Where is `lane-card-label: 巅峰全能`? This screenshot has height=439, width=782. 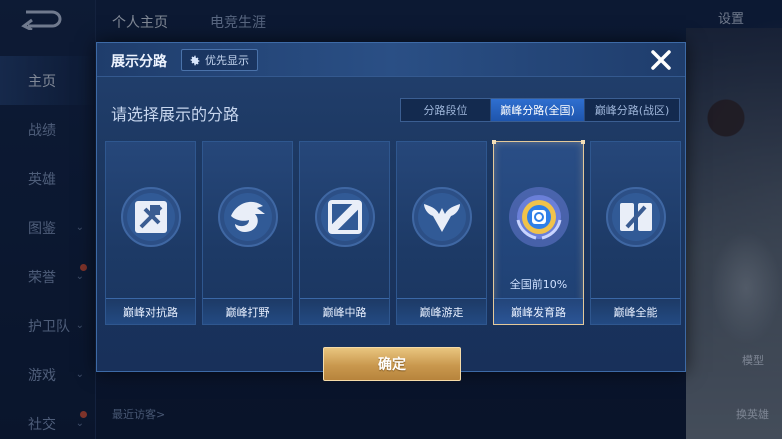 lane-card-label: 巅峰全能 is located at coordinates (635, 311).